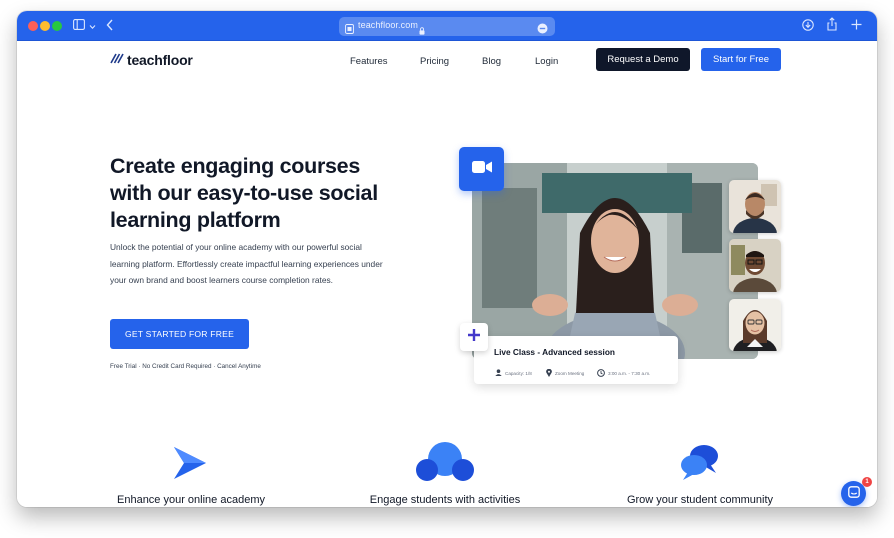  Describe the element at coordinates (190, 465) in the screenshot. I see `play-arrow-icon` at that location.